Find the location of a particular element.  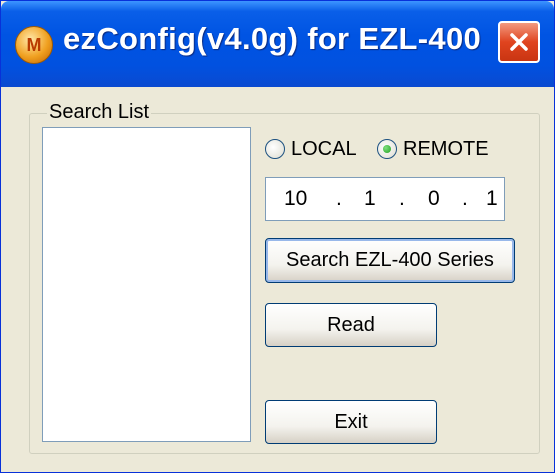

radio-remote-label: REMOTE is located at coordinates (446, 148).